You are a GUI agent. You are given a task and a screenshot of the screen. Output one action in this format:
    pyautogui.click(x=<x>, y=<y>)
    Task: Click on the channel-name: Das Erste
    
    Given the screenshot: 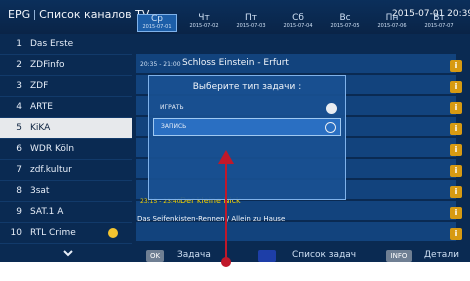 What is the action you would take?
    pyautogui.click(x=52, y=44)
    